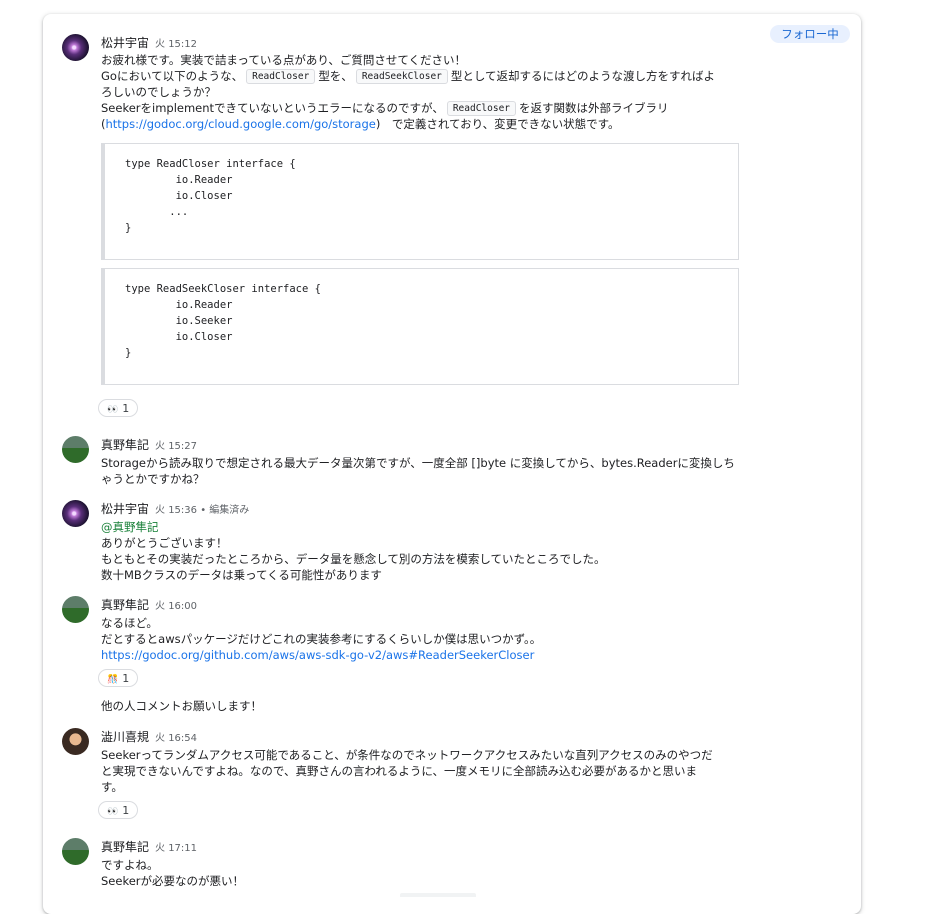  What do you see at coordinates (401, 76) in the screenshot?
I see `inline-code: ReadSeekCloser` at bounding box center [401, 76].